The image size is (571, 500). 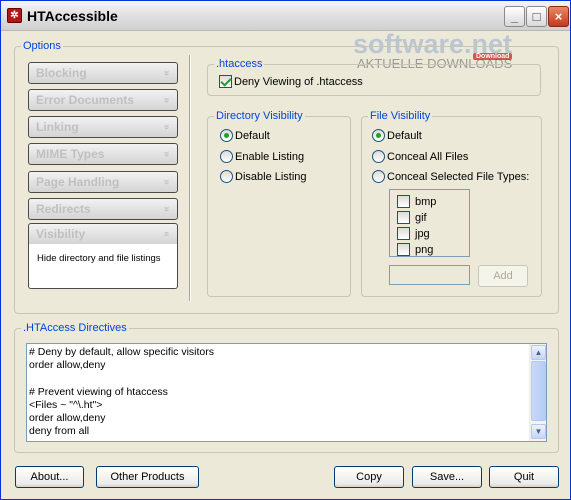 What do you see at coordinates (42, 46) in the screenshot?
I see `options-group-title: Options` at bounding box center [42, 46].